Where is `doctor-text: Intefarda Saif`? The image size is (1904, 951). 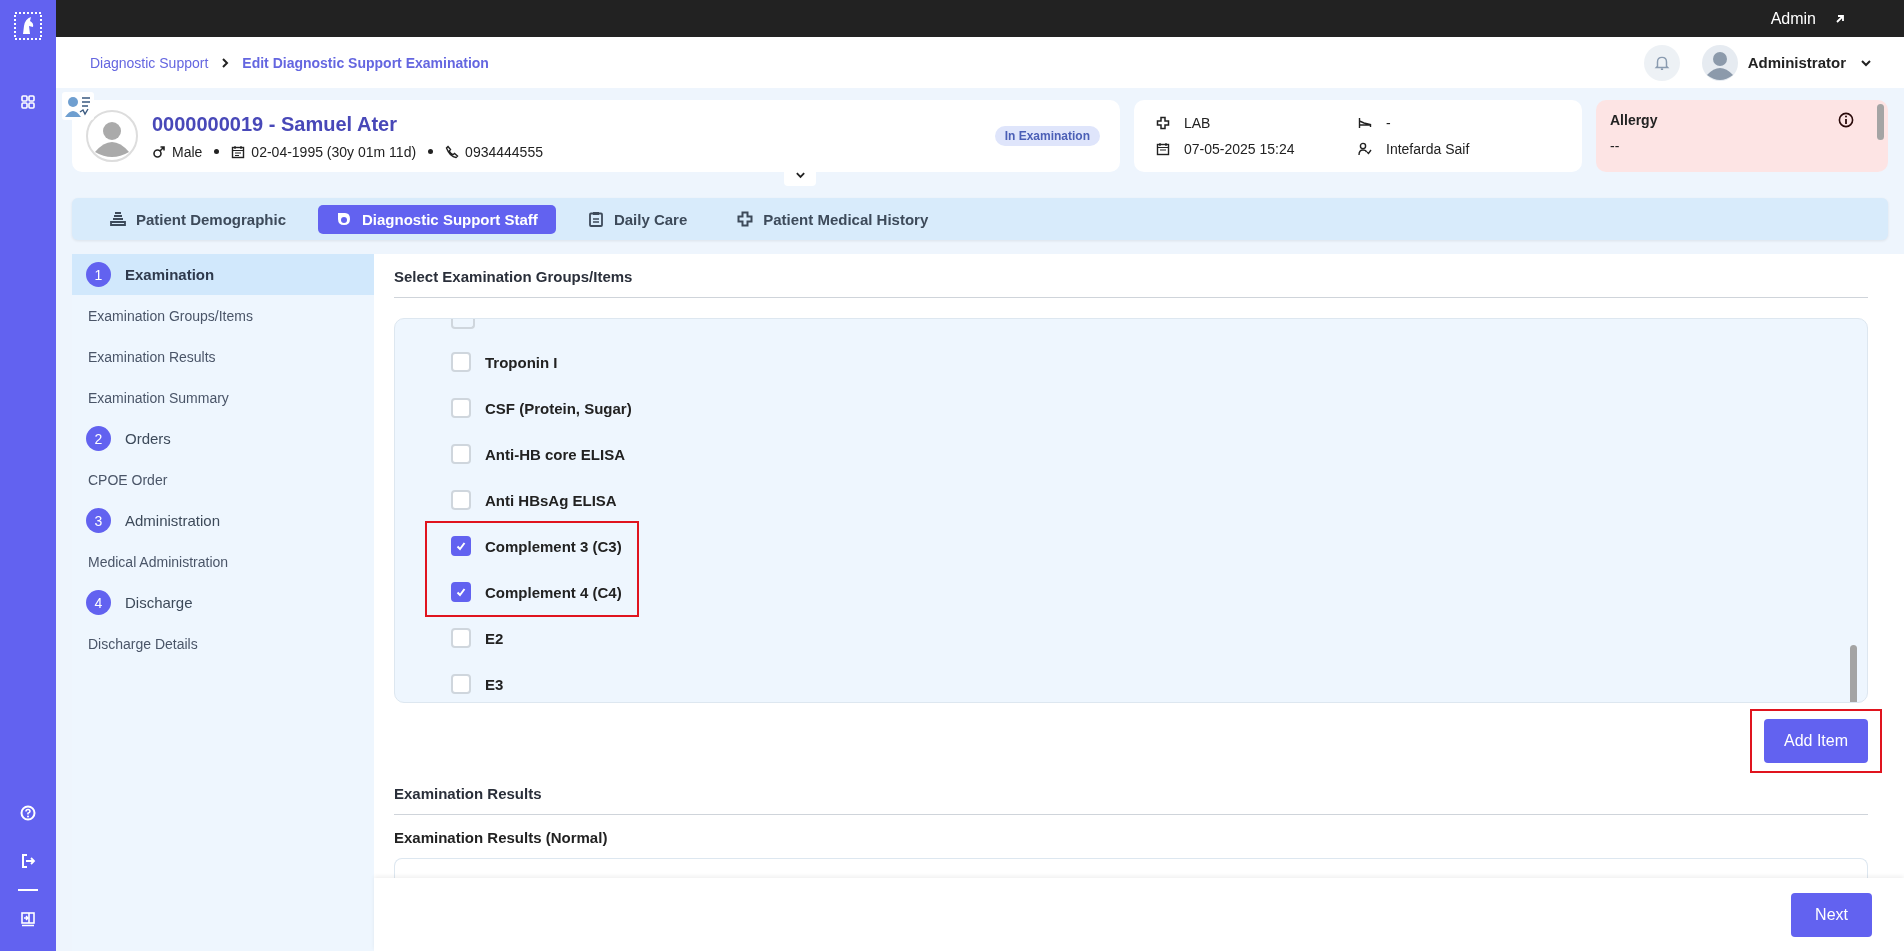 doctor-text: Intefarda Saif is located at coordinates (1428, 149).